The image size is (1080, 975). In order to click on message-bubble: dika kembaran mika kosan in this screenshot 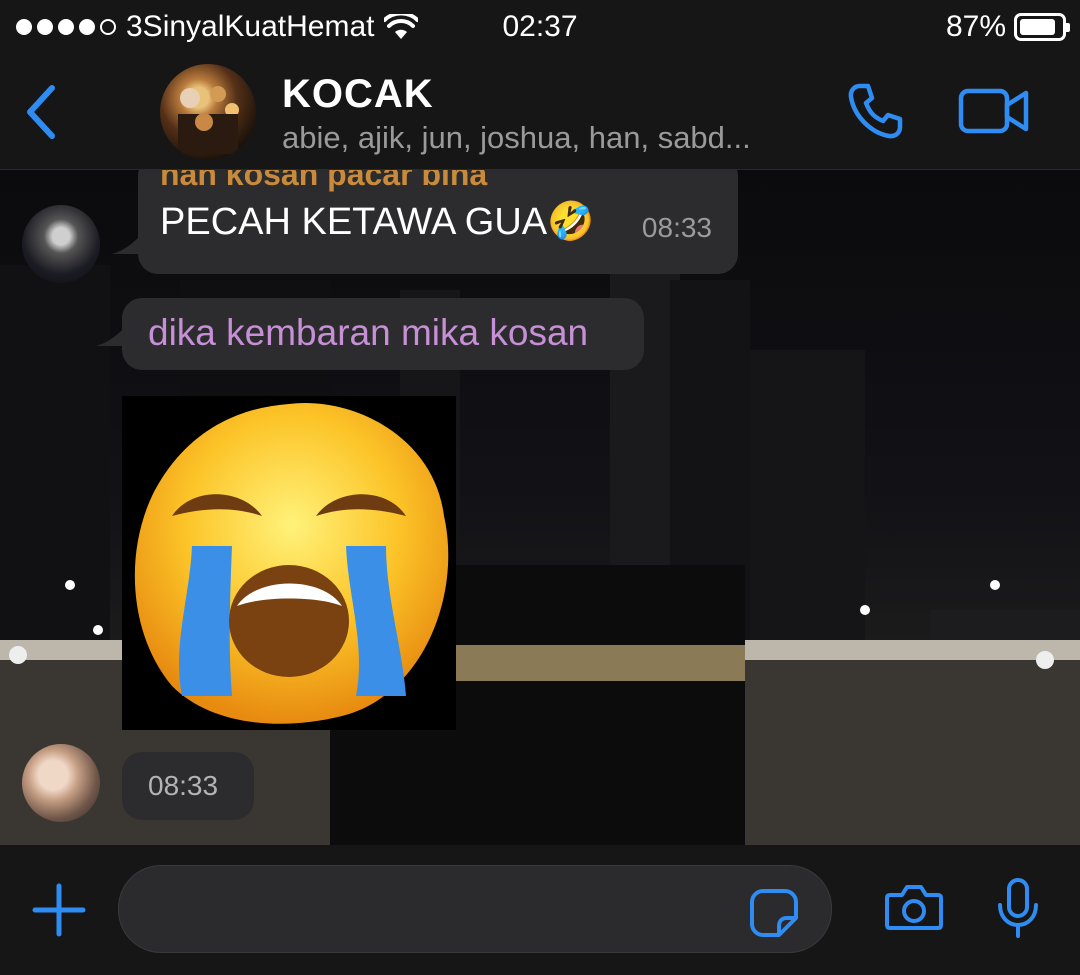, I will do `click(383, 334)`.